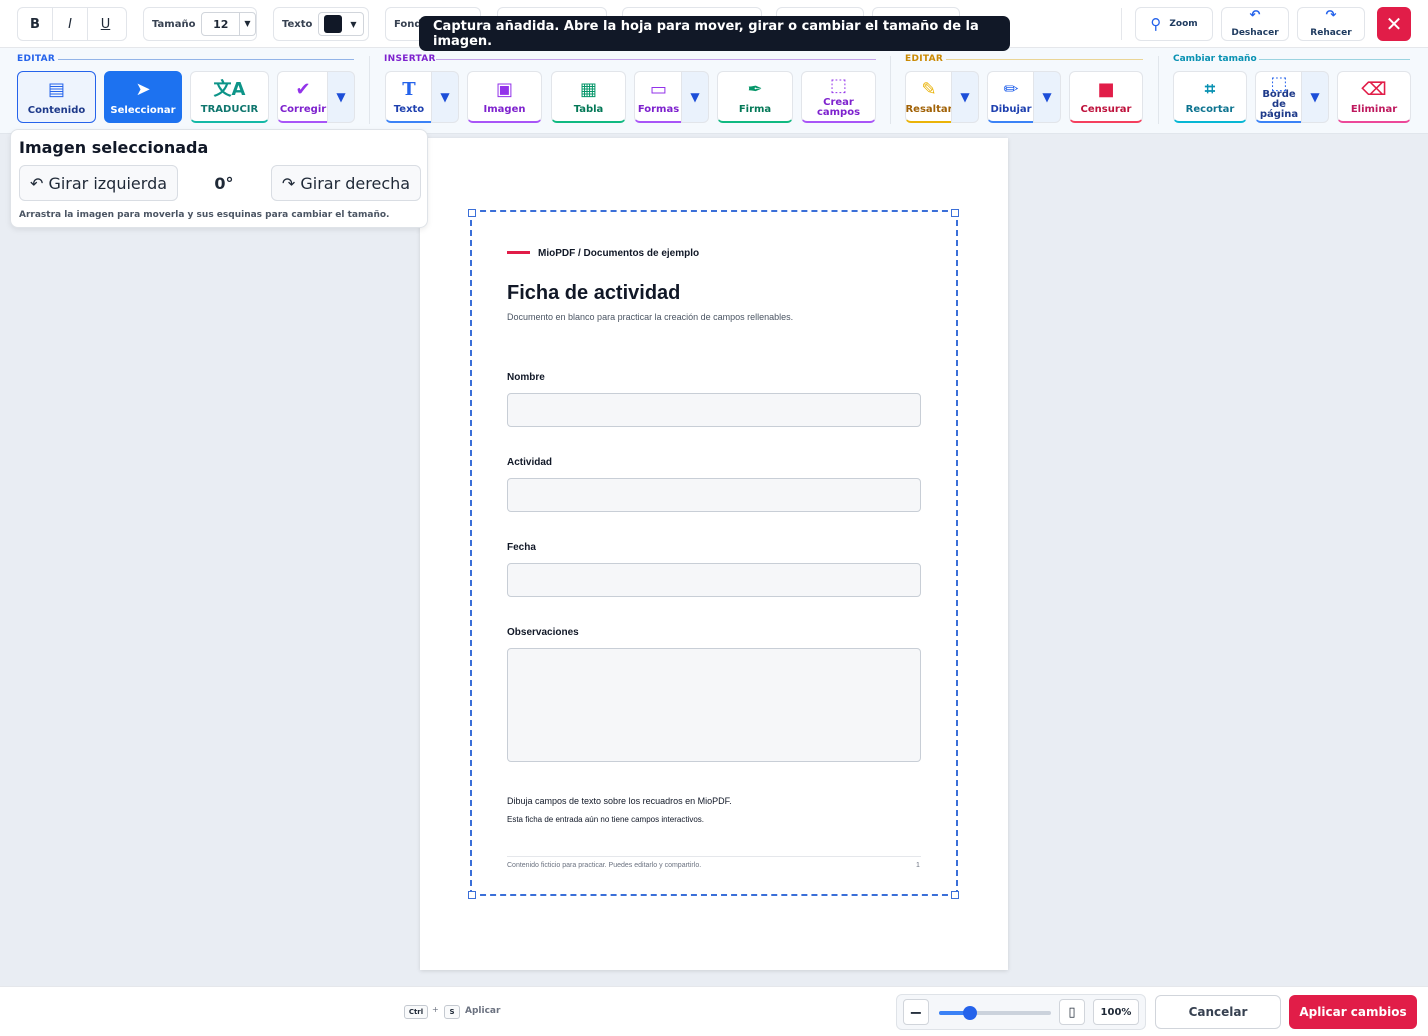 This screenshot has height=1036, width=1428. I want to click on resaltar-label: Resaltar, so click(929, 109).